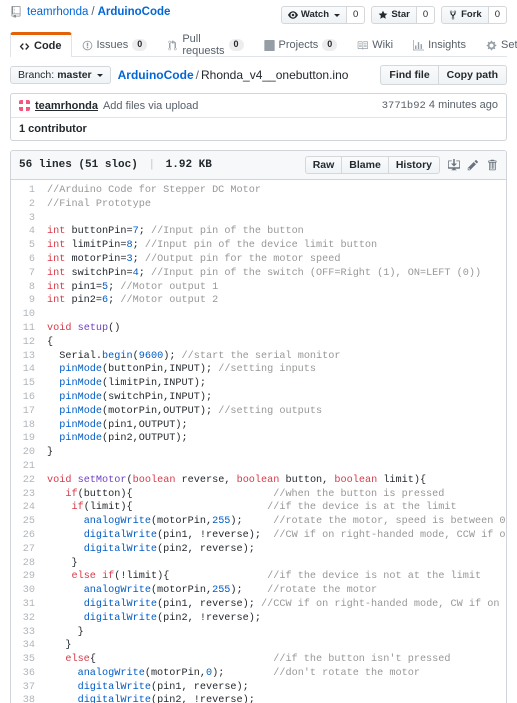 Image resolution: width=517 pixels, height=703 pixels. Describe the element at coordinates (28, 699) in the screenshot. I see `line-number: 38` at that location.